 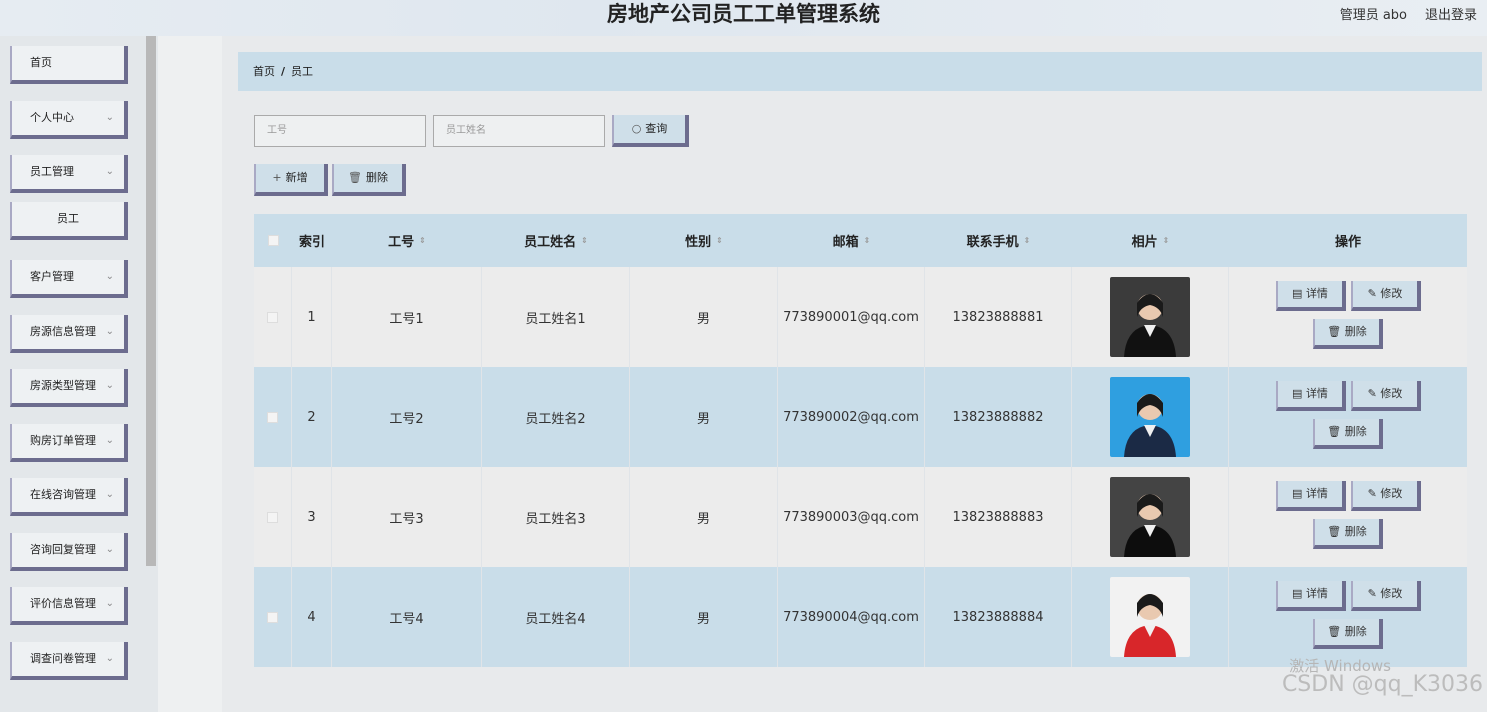 What do you see at coordinates (1382, 684) in the screenshot?
I see `csdn-watermark: CSDN @qq_K3036` at bounding box center [1382, 684].